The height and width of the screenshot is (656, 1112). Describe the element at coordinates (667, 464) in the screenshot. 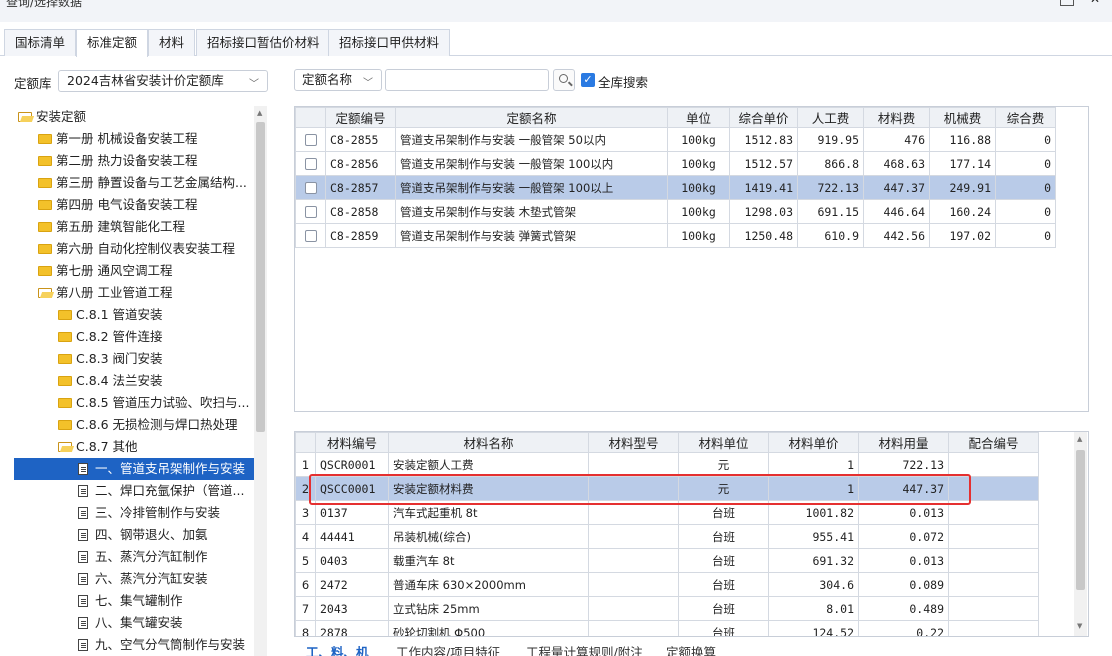

I see `table-row: 1 QSCR0001 安装定额人工费 元 1 722.13` at that location.